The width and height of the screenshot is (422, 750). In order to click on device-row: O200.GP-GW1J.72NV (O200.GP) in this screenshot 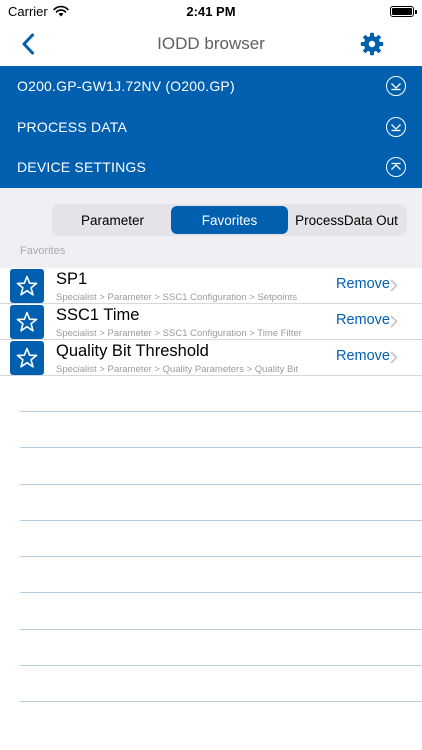, I will do `click(211, 86)`.